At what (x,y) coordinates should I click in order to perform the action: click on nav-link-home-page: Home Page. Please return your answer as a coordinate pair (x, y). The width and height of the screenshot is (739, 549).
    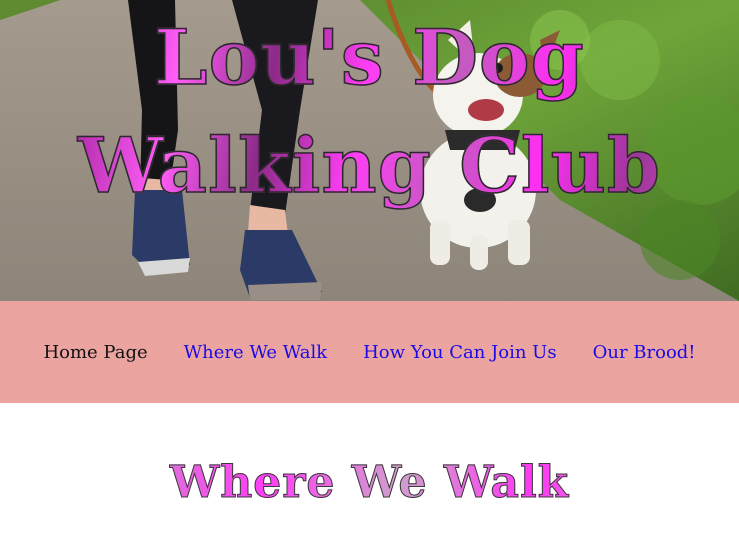
    Looking at the image, I should click on (95, 352).